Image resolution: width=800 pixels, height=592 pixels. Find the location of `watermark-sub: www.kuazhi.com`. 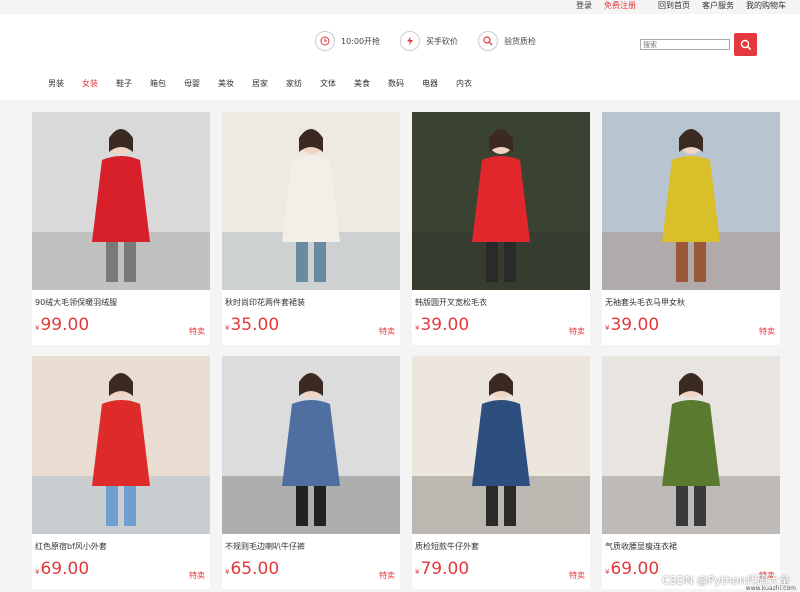

watermark-sub: www.kuazhi.com is located at coordinates (770, 588).